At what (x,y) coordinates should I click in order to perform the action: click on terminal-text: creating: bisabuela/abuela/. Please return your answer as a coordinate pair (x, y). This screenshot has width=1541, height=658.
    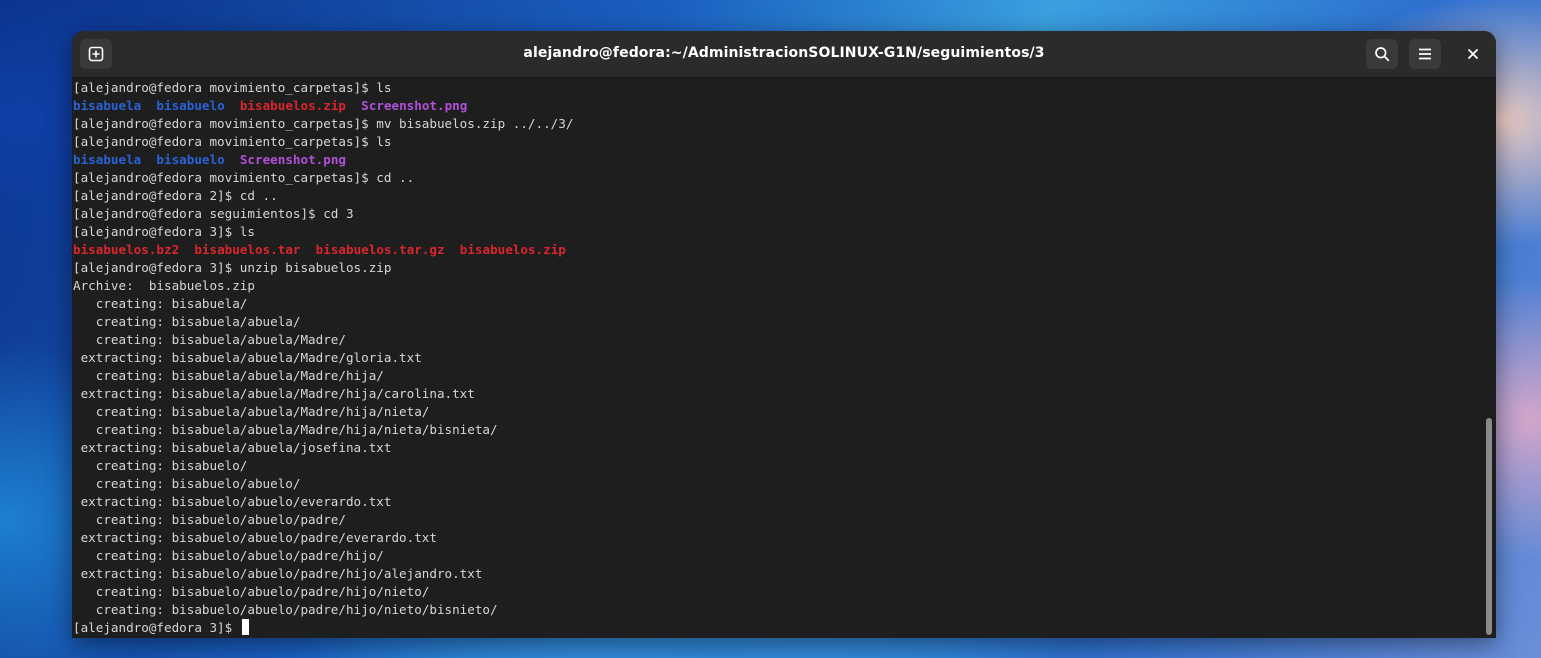
    Looking at the image, I should click on (187, 321).